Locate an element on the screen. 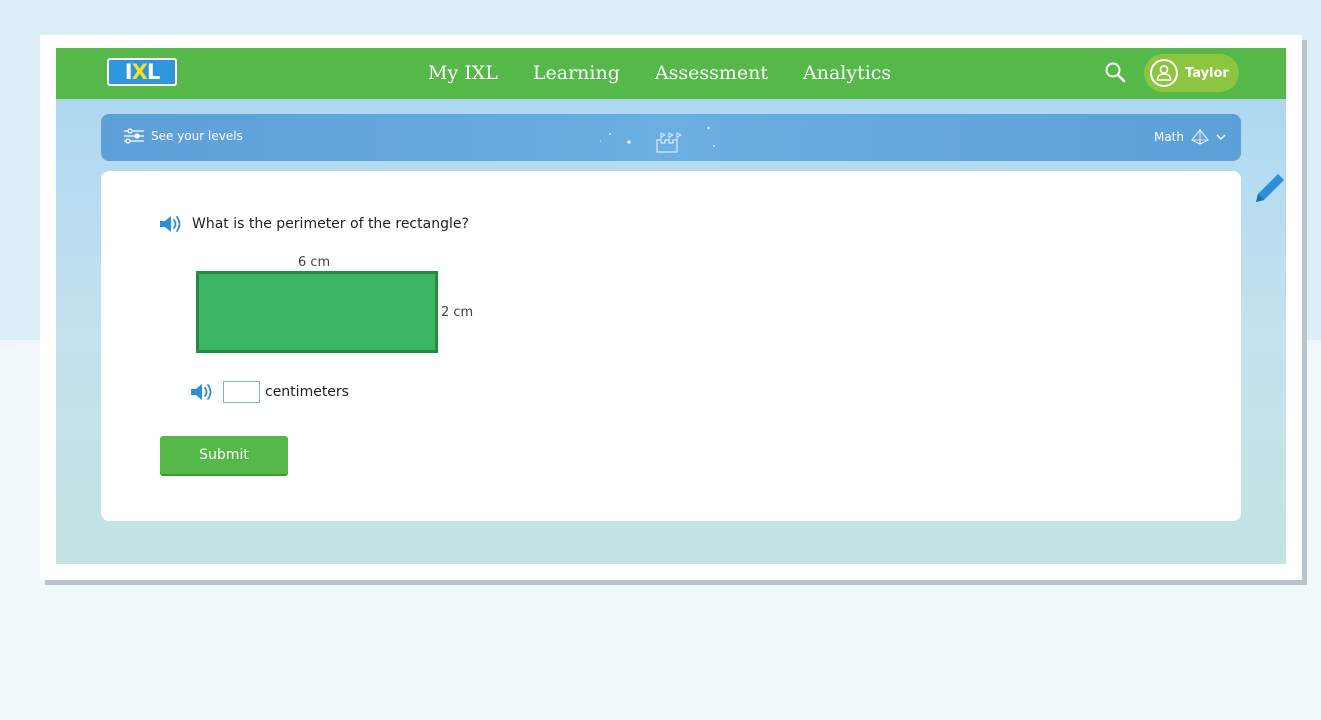 The height and width of the screenshot is (720, 1321). levels-bar: See your levels · Math is located at coordinates (671, 137).